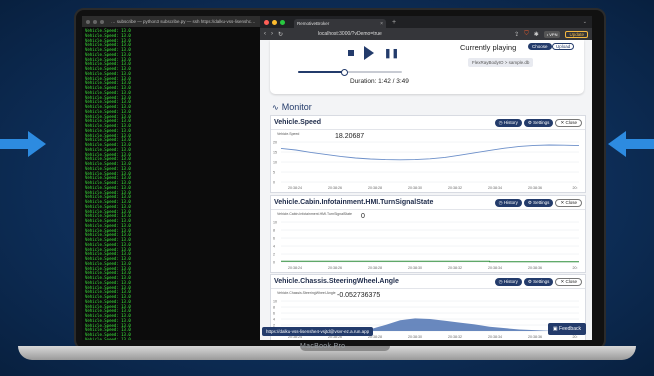 The width and height of the screenshot is (654, 376). What do you see at coordinates (345, 72) in the screenshot?
I see `progress-handle` at bounding box center [345, 72].